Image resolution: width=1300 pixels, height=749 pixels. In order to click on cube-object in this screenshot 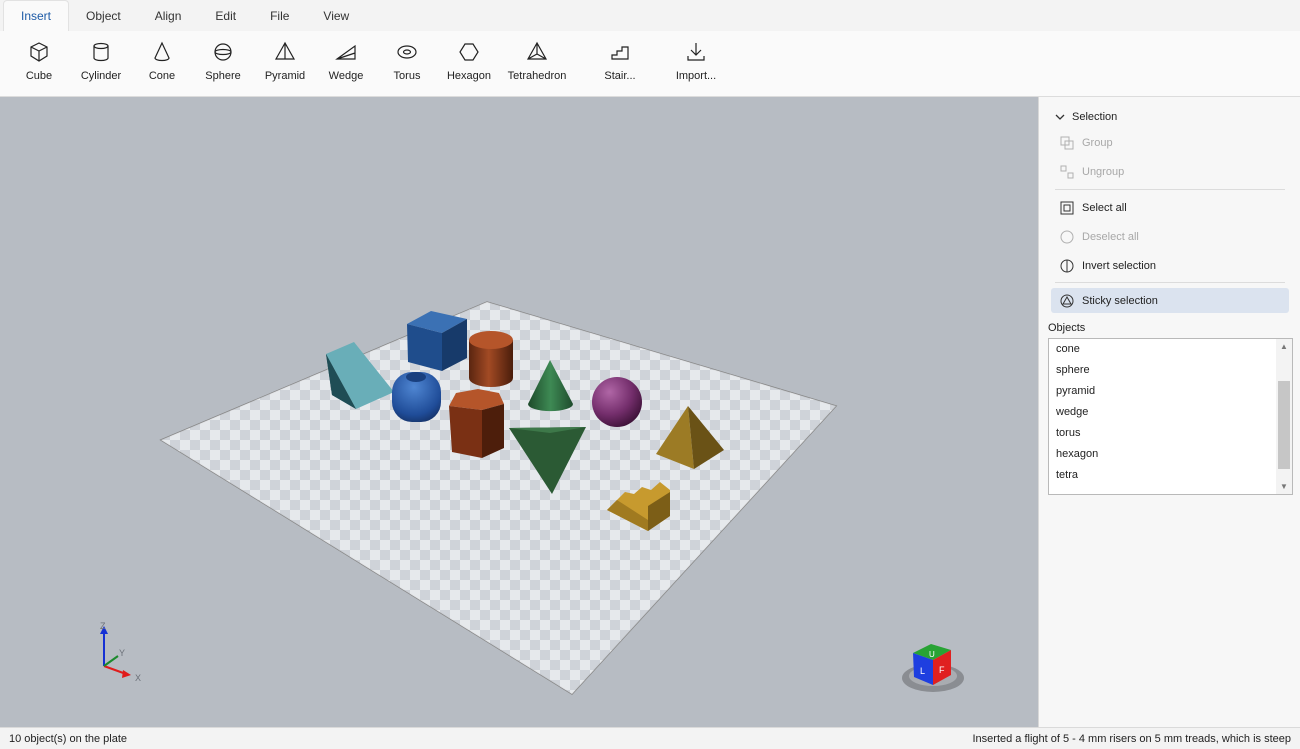, I will do `click(437, 341)`.